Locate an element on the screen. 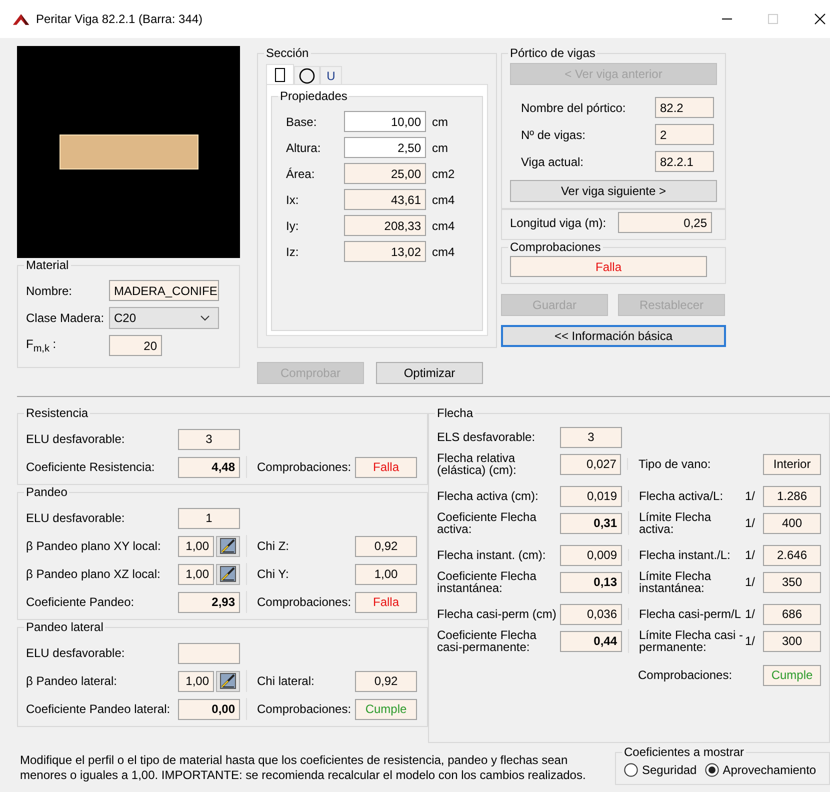  field-label: Iy: is located at coordinates (292, 225).